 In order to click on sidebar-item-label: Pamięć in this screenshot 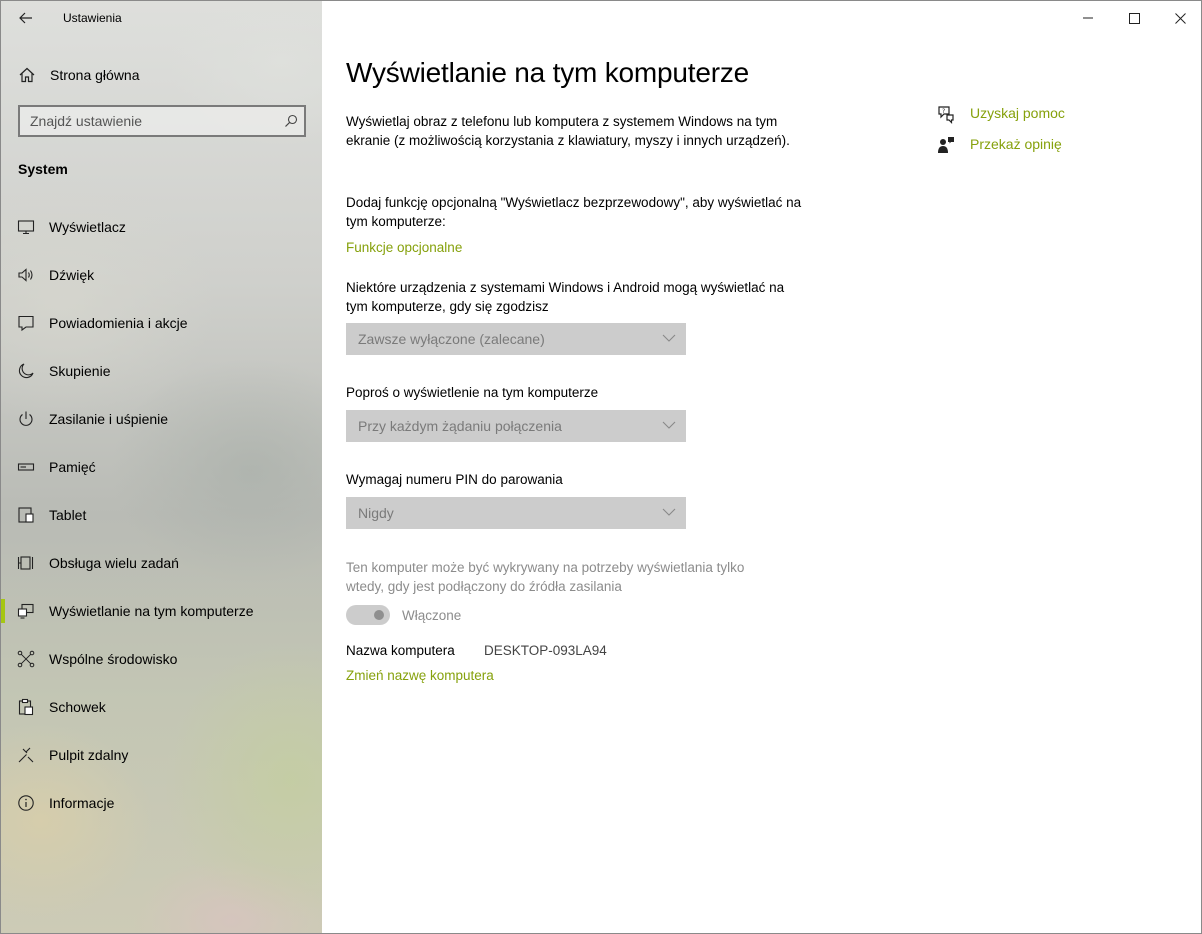, I will do `click(72, 467)`.